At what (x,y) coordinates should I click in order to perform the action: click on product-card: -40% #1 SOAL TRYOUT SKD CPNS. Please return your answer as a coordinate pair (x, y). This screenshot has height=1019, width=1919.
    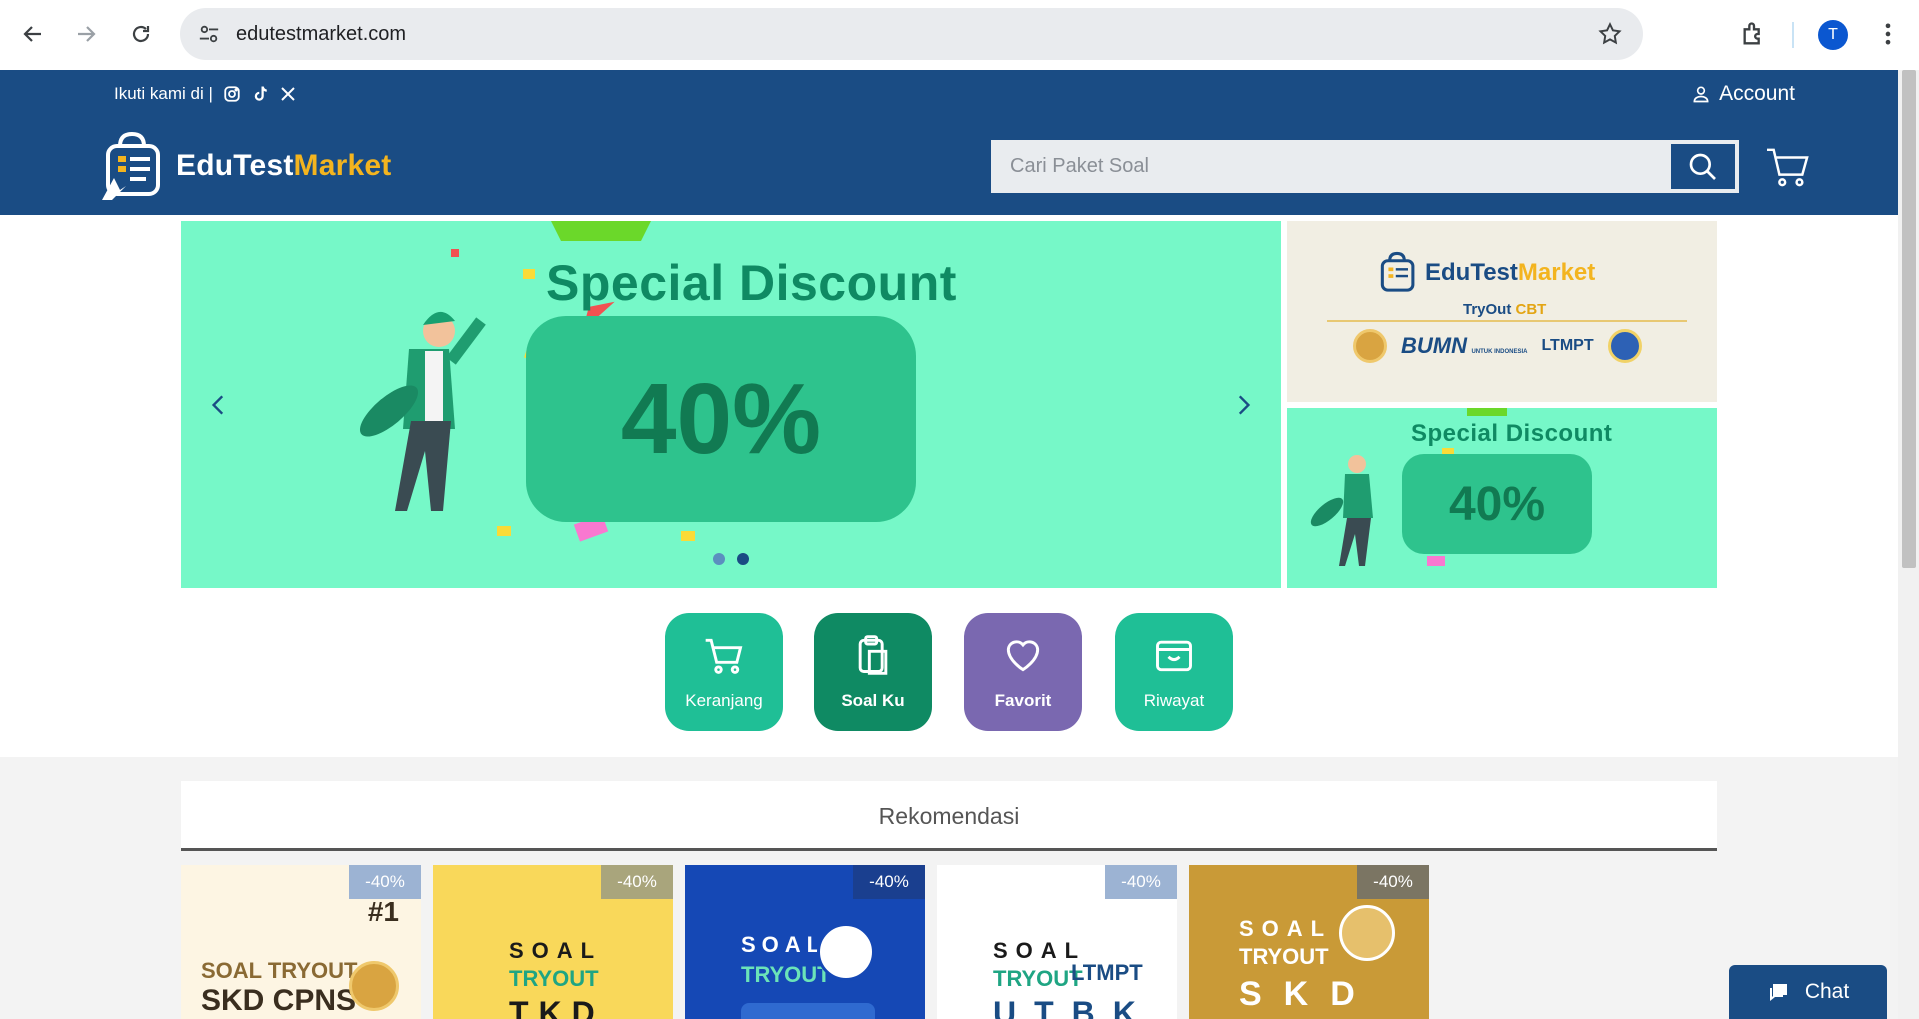
    Looking at the image, I should click on (301, 942).